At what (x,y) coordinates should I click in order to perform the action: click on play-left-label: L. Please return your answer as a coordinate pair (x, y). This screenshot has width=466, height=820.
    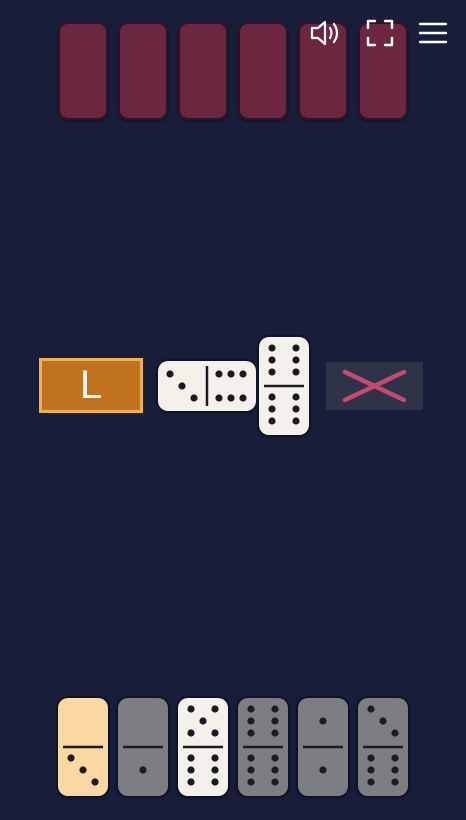
    Looking at the image, I should click on (91, 385).